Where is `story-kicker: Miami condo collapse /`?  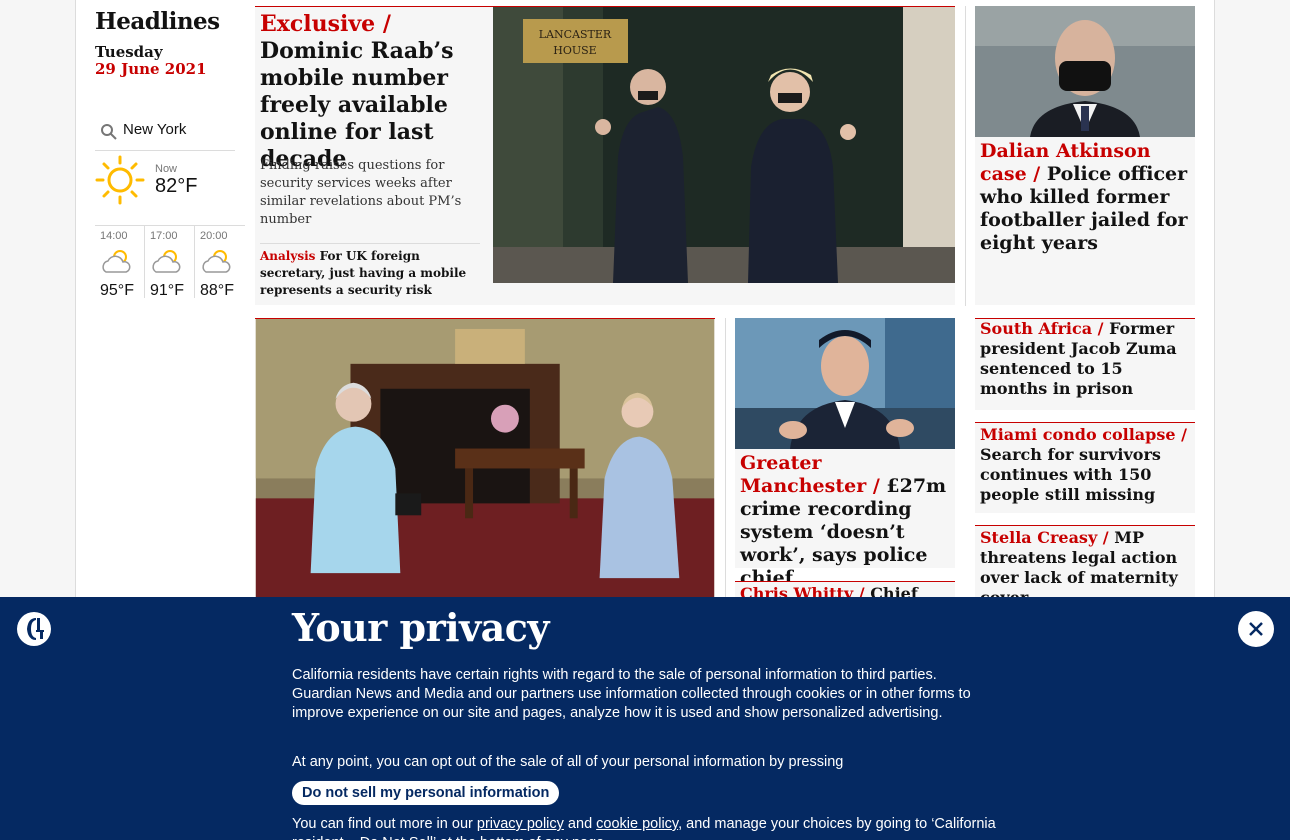 story-kicker: Miami condo collapse / is located at coordinates (1083, 434).